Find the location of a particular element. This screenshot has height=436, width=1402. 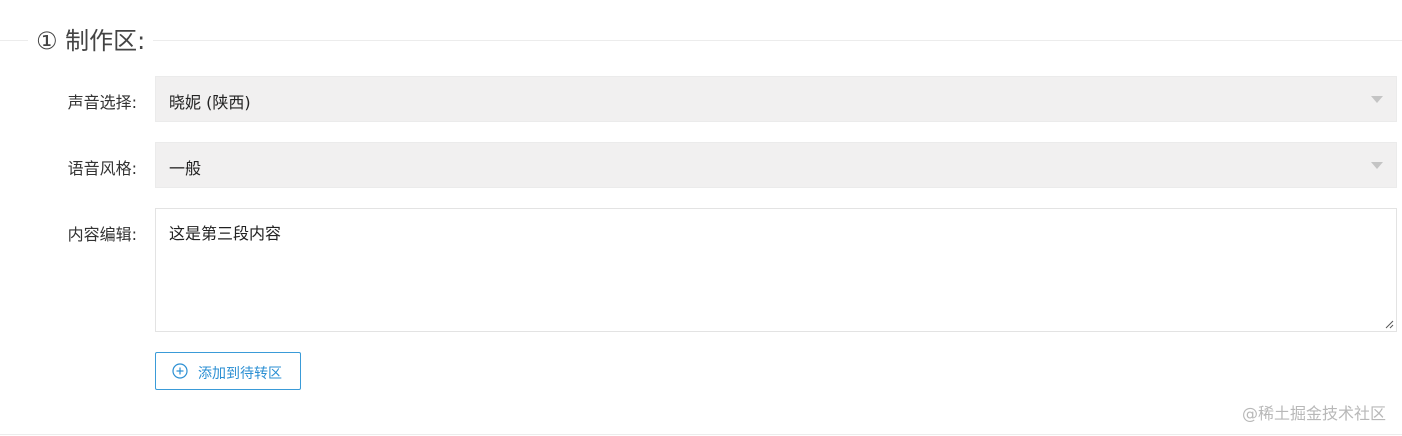

section-title: ① 制作区: is located at coordinates (91, 41).